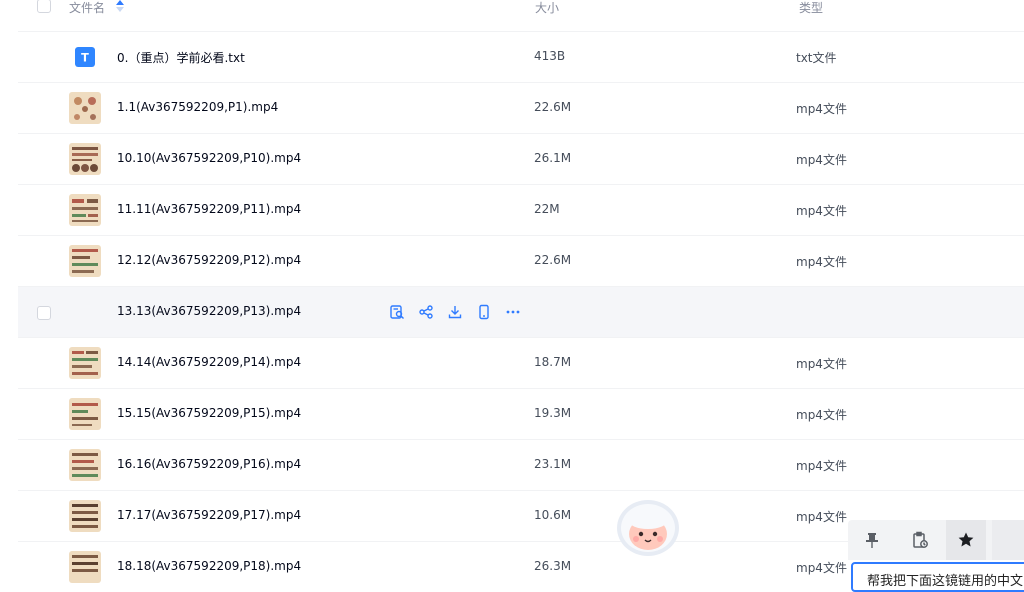  Describe the element at coordinates (521, 11) in the screenshot. I see `file-list-header: 文件名 大小 类型` at that location.